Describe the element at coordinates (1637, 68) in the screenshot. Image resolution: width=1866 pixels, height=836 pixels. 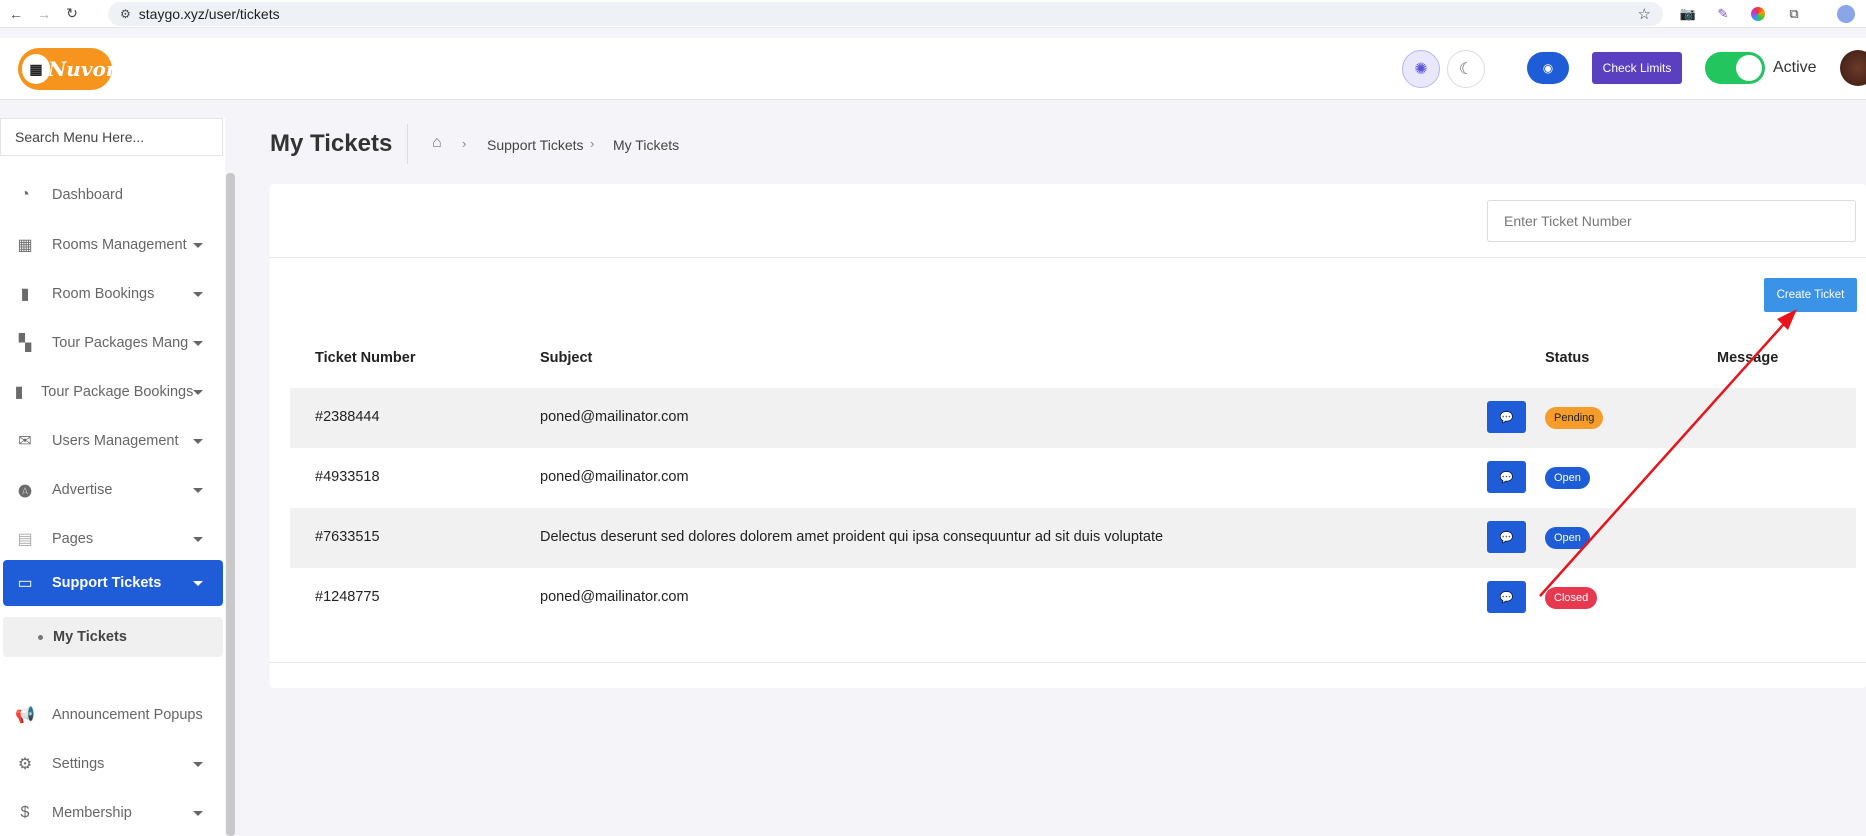
I see `check-limits-button: Check Limits` at that location.